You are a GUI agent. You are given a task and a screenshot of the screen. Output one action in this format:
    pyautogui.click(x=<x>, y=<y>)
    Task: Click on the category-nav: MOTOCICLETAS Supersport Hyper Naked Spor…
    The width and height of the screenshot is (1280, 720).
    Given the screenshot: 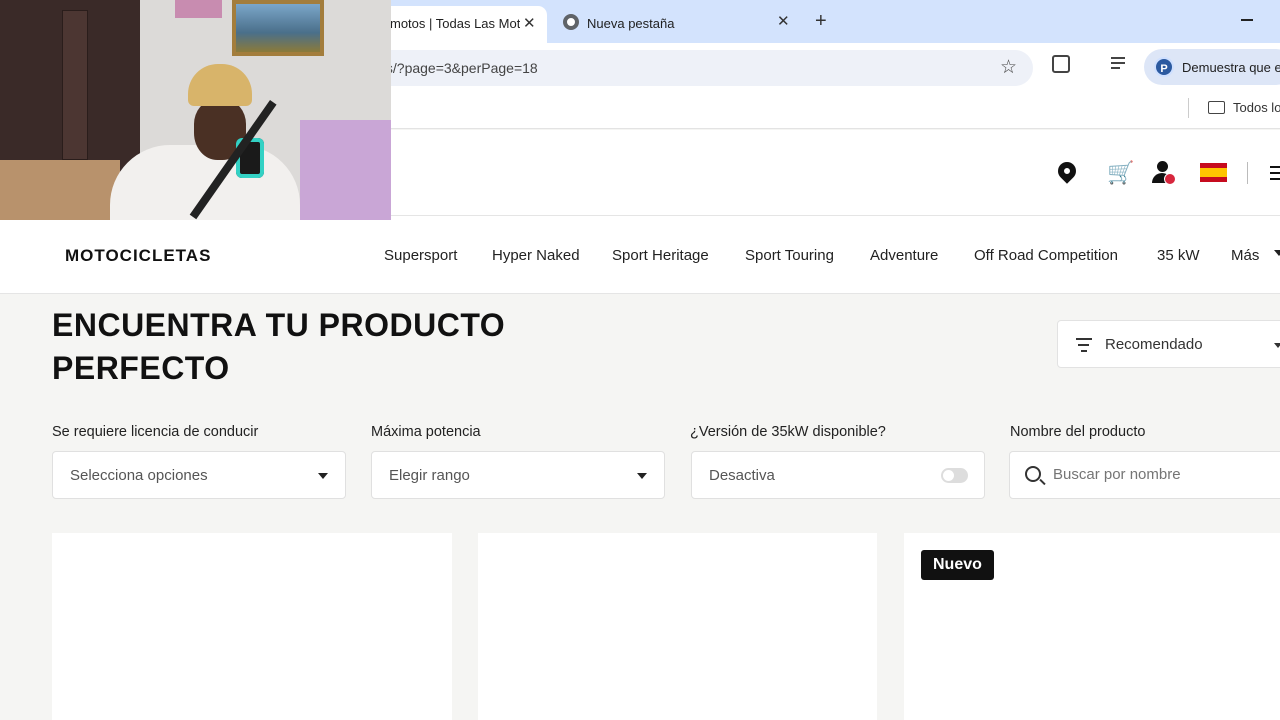 What is the action you would take?
    pyautogui.click(x=640, y=255)
    